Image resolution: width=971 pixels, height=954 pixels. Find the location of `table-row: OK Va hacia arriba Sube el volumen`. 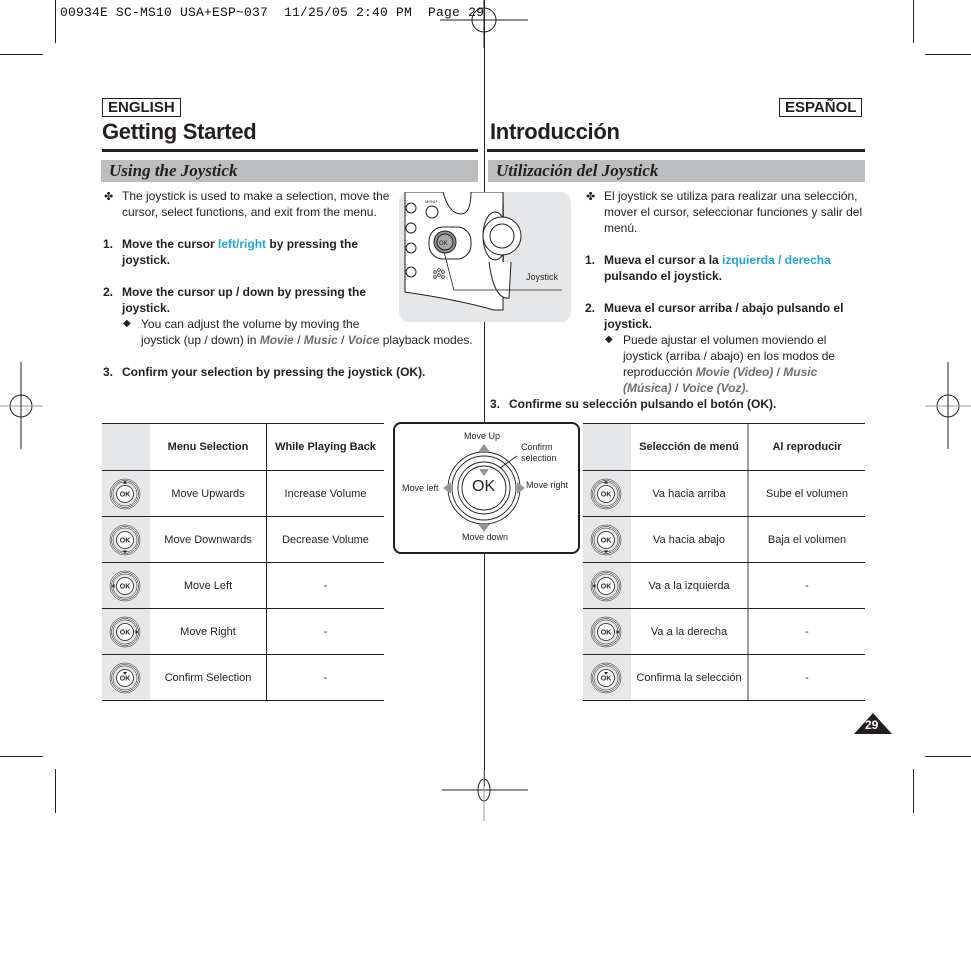

table-row: OK Va hacia arriba Sube el volumen is located at coordinates (724, 494).